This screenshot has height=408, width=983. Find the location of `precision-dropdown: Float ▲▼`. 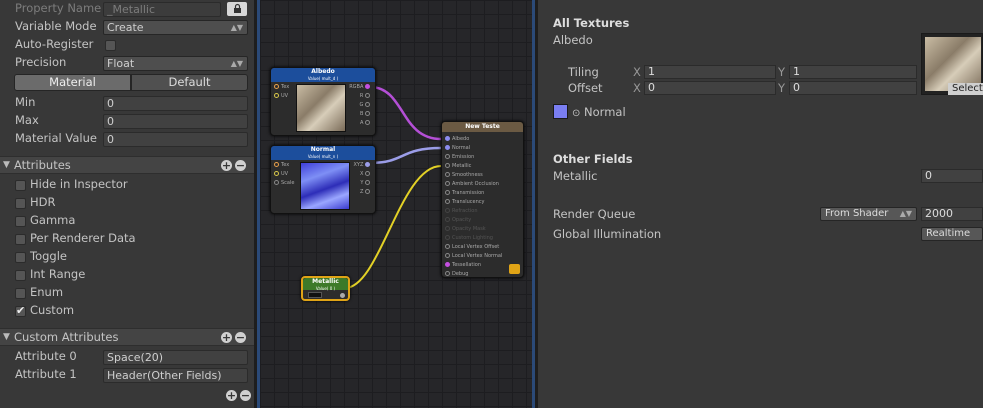

precision-dropdown: Float ▲▼ is located at coordinates (175, 63).